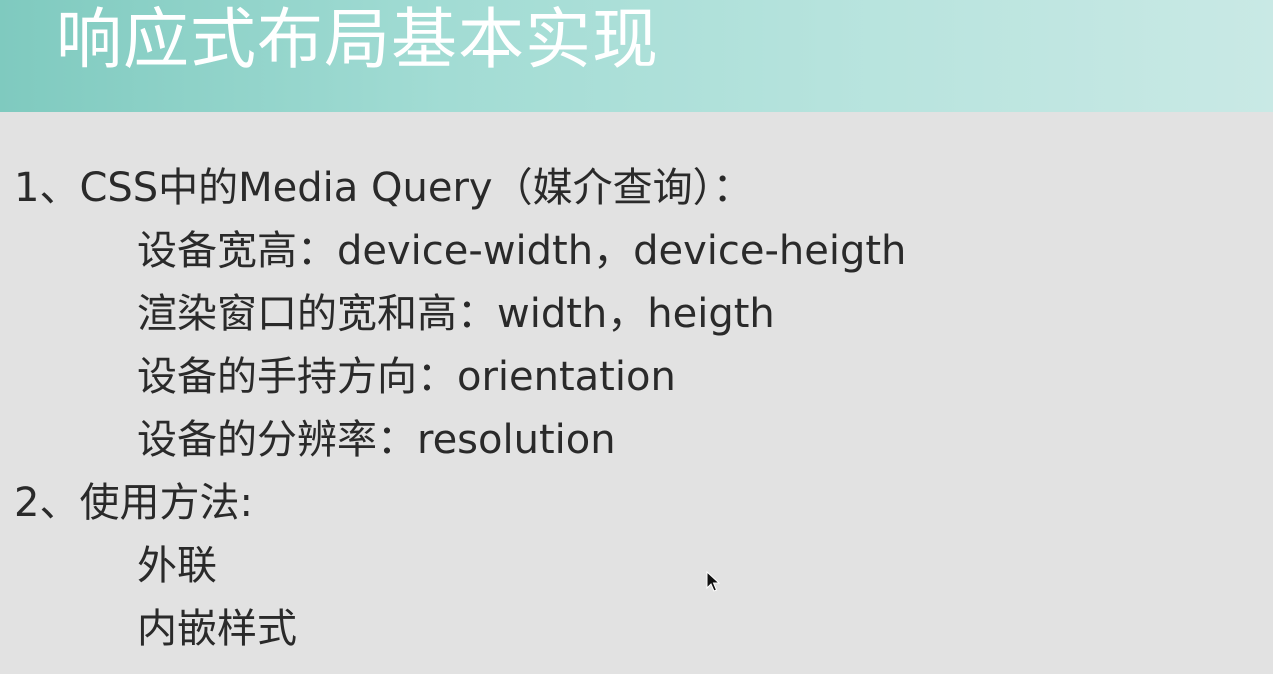 This screenshot has width=1273, height=674. Describe the element at coordinates (522, 251) in the screenshot. I see `list-item-device-size: 设备宽高：device-width，device-heigth` at that location.